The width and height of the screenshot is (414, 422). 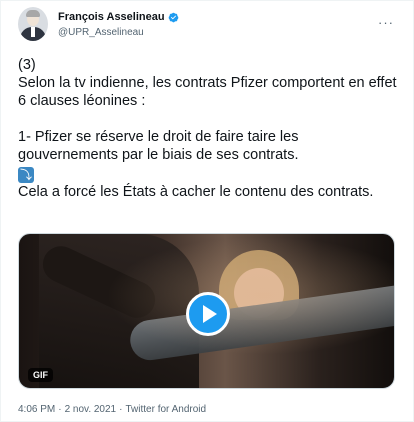 I want to click on avatar-shirt, so click(x=33, y=32).